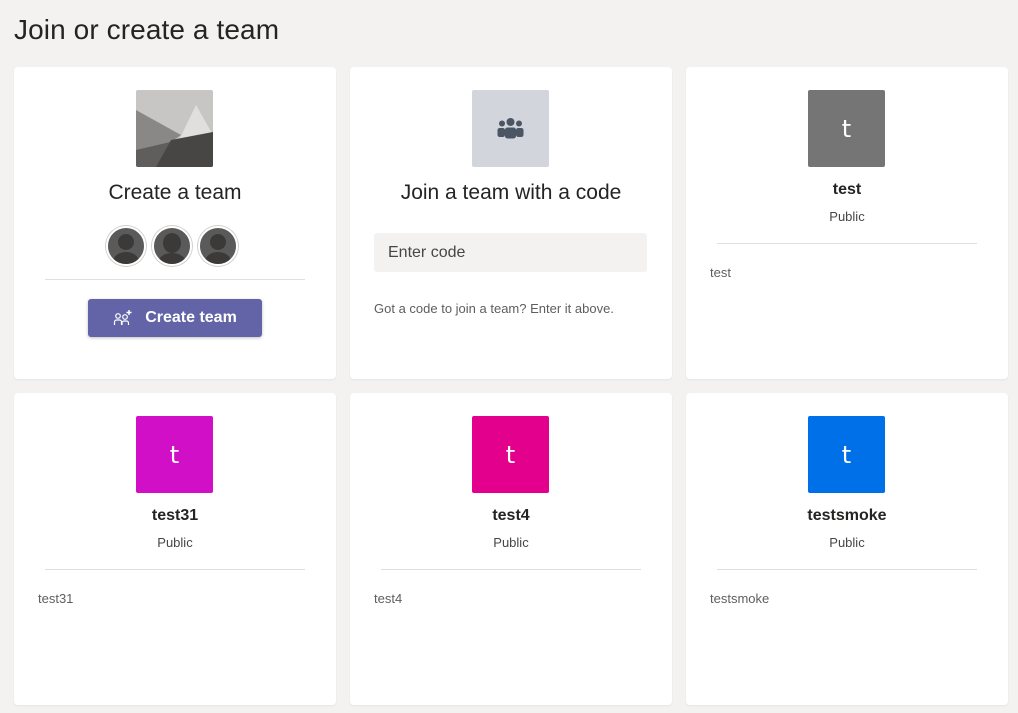 The image size is (1018, 713). What do you see at coordinates (191, 317) in the screenshot?
I see `create-team-button-label: Create team` at bounding box center [191, 317].